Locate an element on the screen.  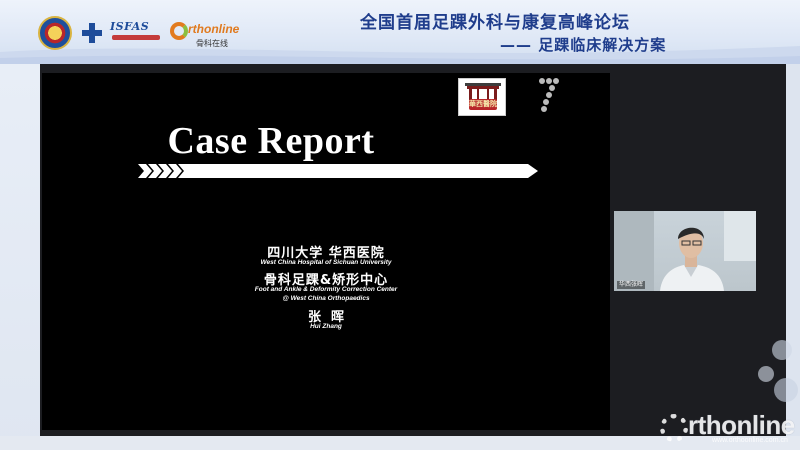
orthonline-logo-word: rthonline is located at coordinates (214, 29).